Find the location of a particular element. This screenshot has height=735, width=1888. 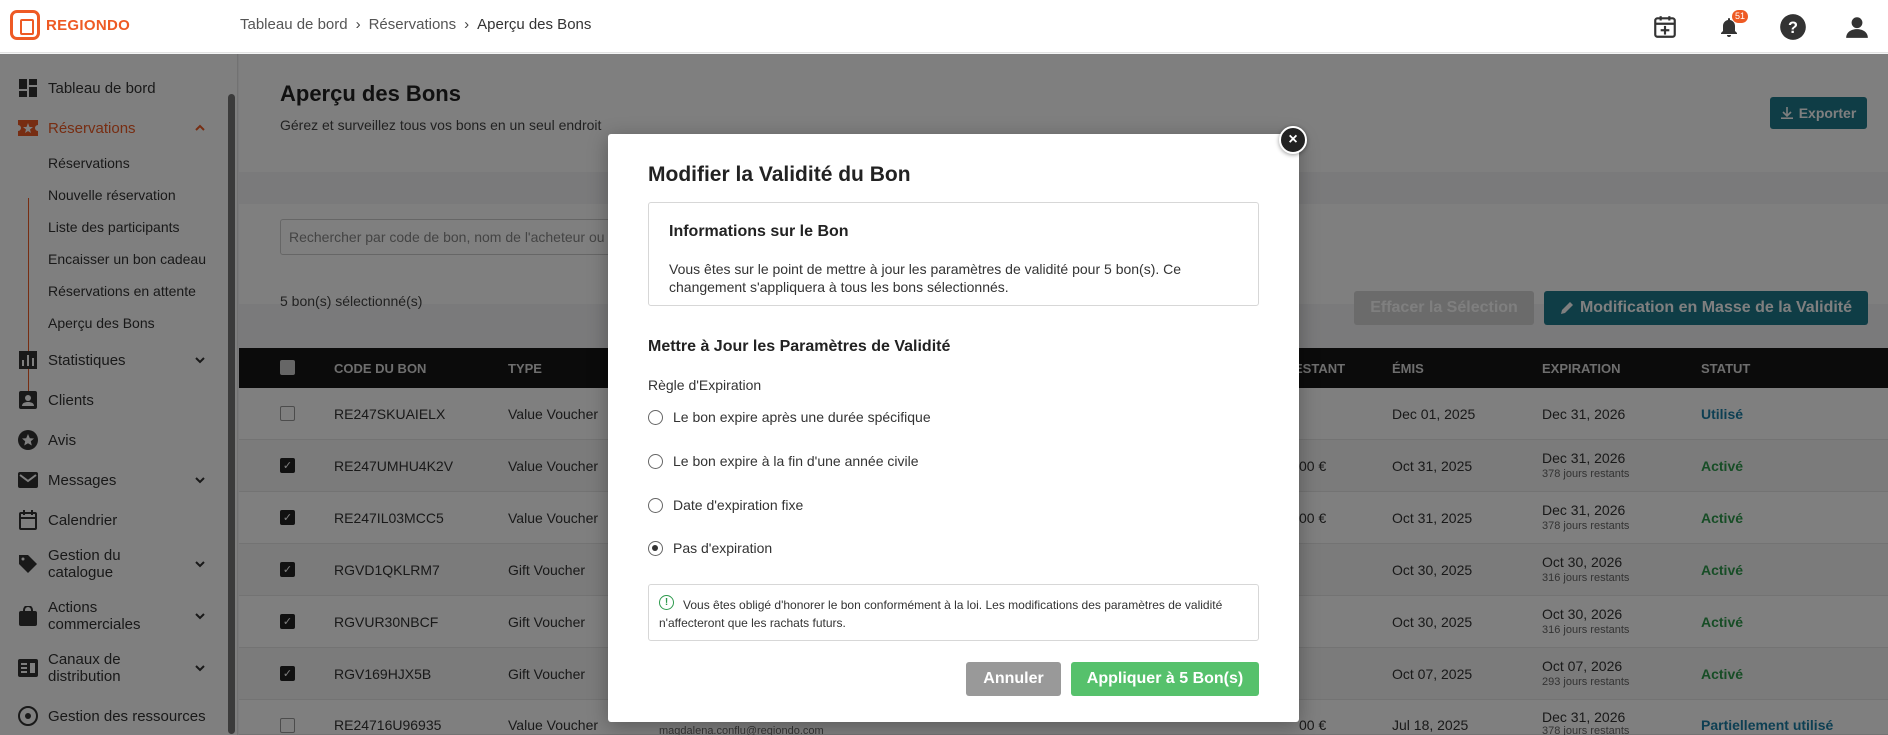

radio-label: Date d'expiration fixe is located at coordinates (738, 505).